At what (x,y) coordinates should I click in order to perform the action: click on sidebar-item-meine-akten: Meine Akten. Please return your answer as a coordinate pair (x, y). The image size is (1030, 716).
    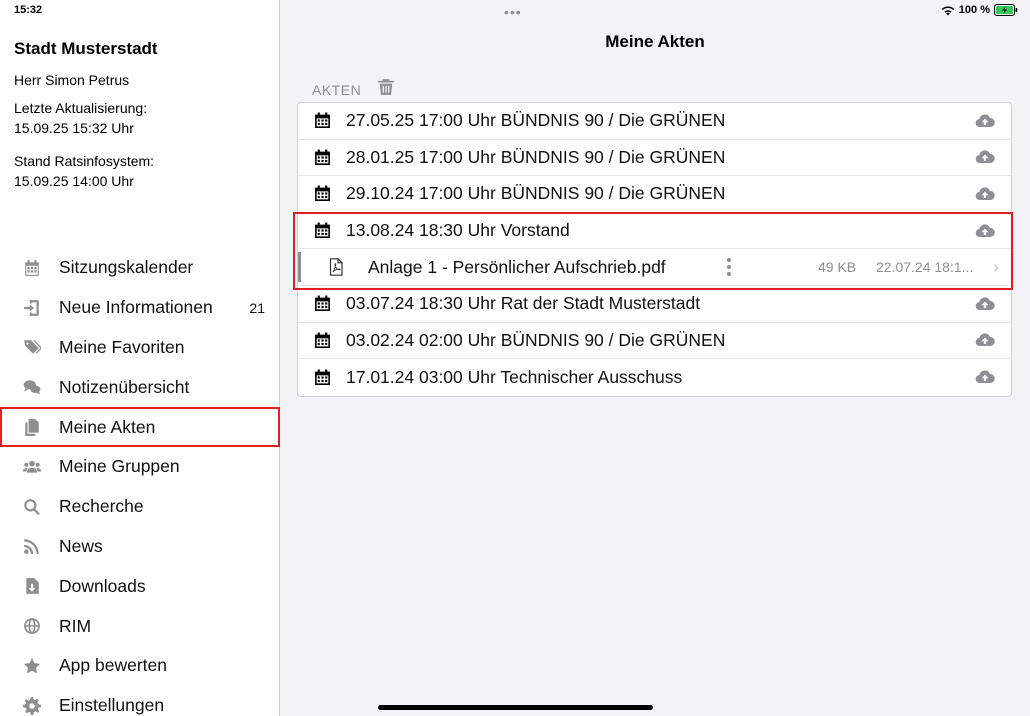
    Looking at the image, I should click on (140, 427).